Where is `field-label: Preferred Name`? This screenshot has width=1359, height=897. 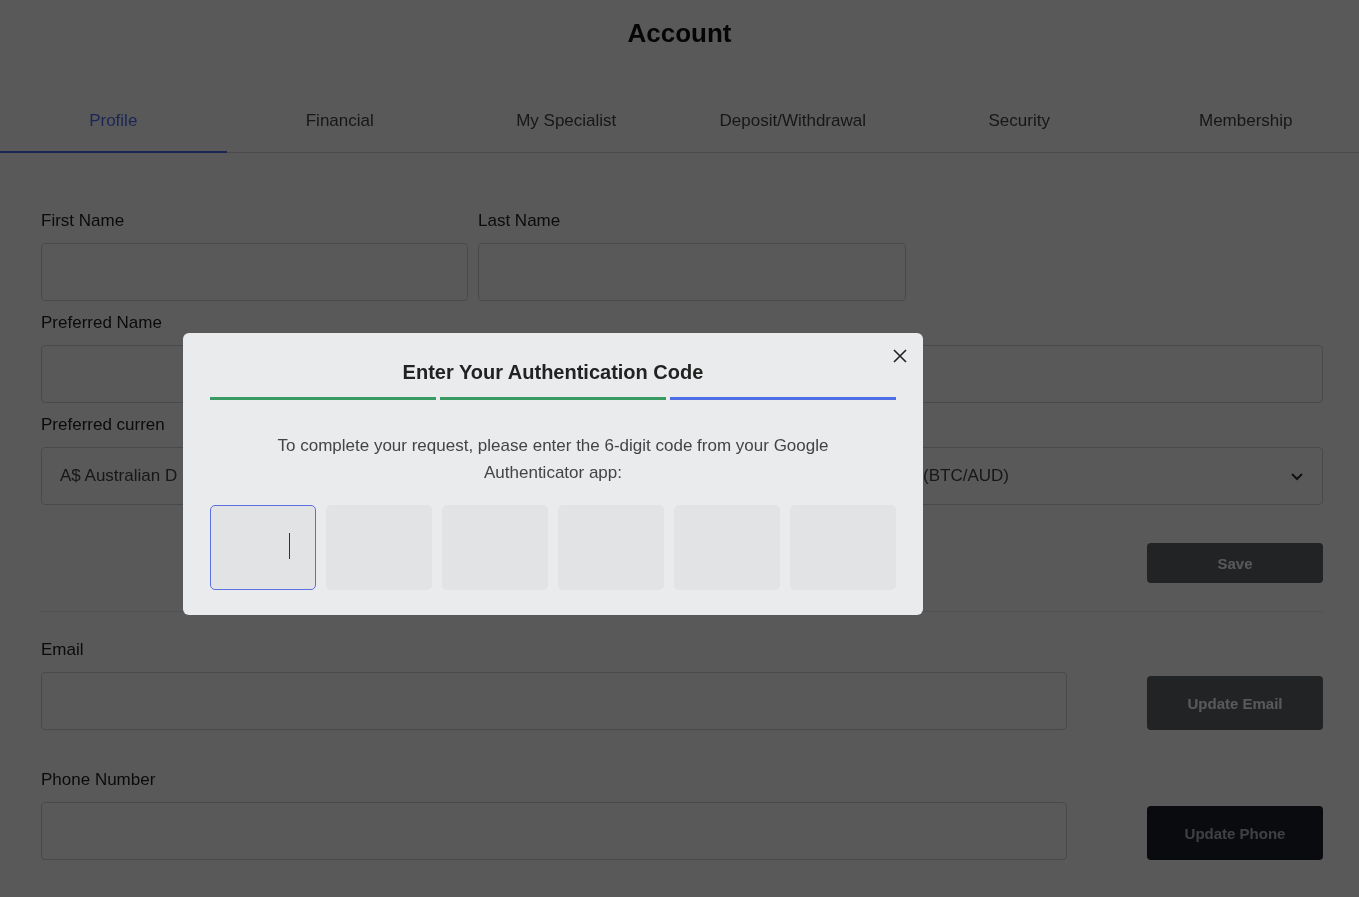 field-label: Preferred Name is located at coordinates (102, 323).